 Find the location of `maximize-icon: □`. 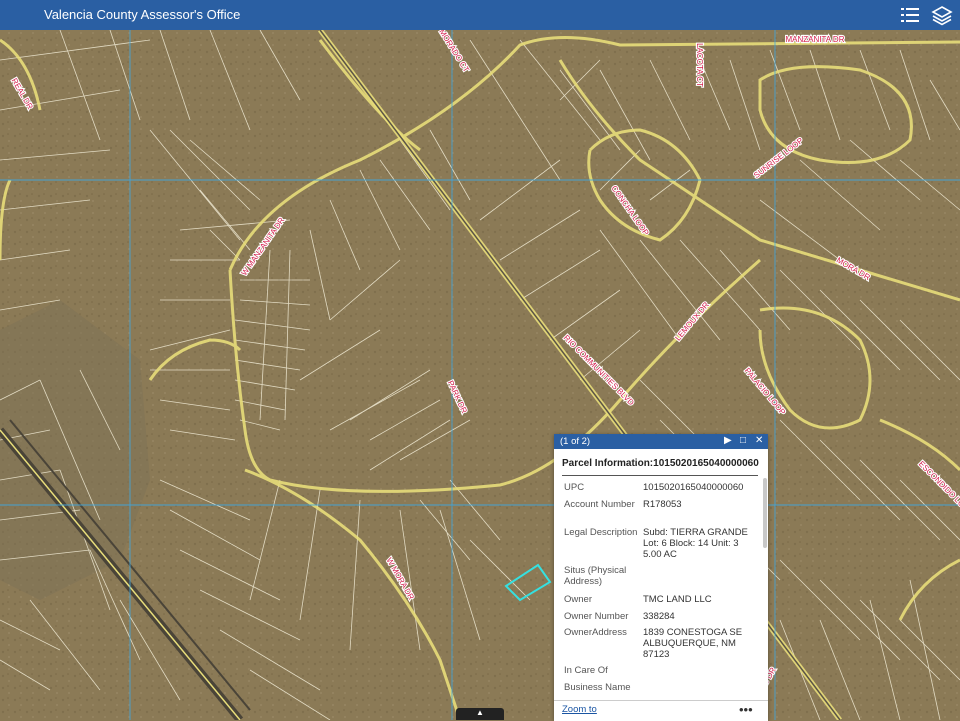

maximize-icon: □ is located at coordinates (743, 440).